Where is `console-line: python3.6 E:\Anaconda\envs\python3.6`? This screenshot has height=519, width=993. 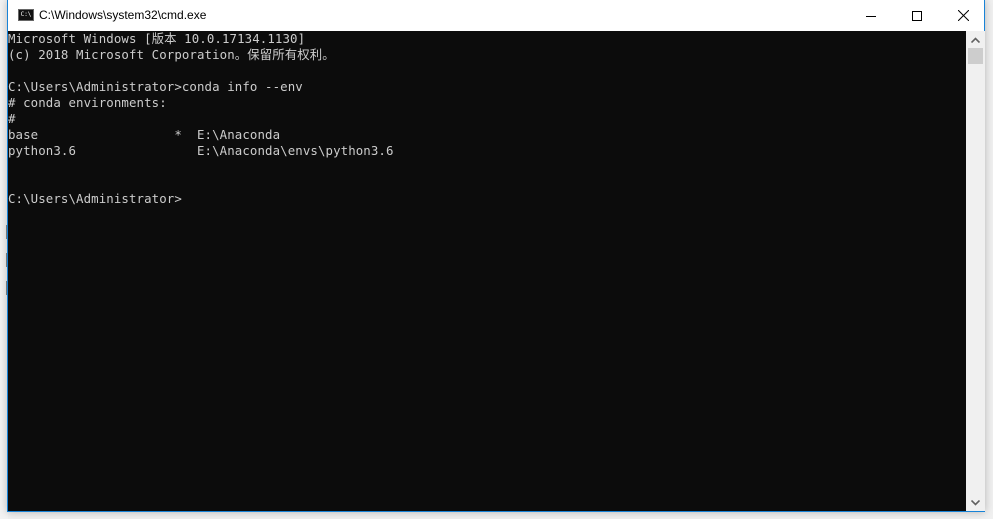
console-line: python3.6 E:\Anaconda\envs\python3.6 is located at coordinates (201, 150).